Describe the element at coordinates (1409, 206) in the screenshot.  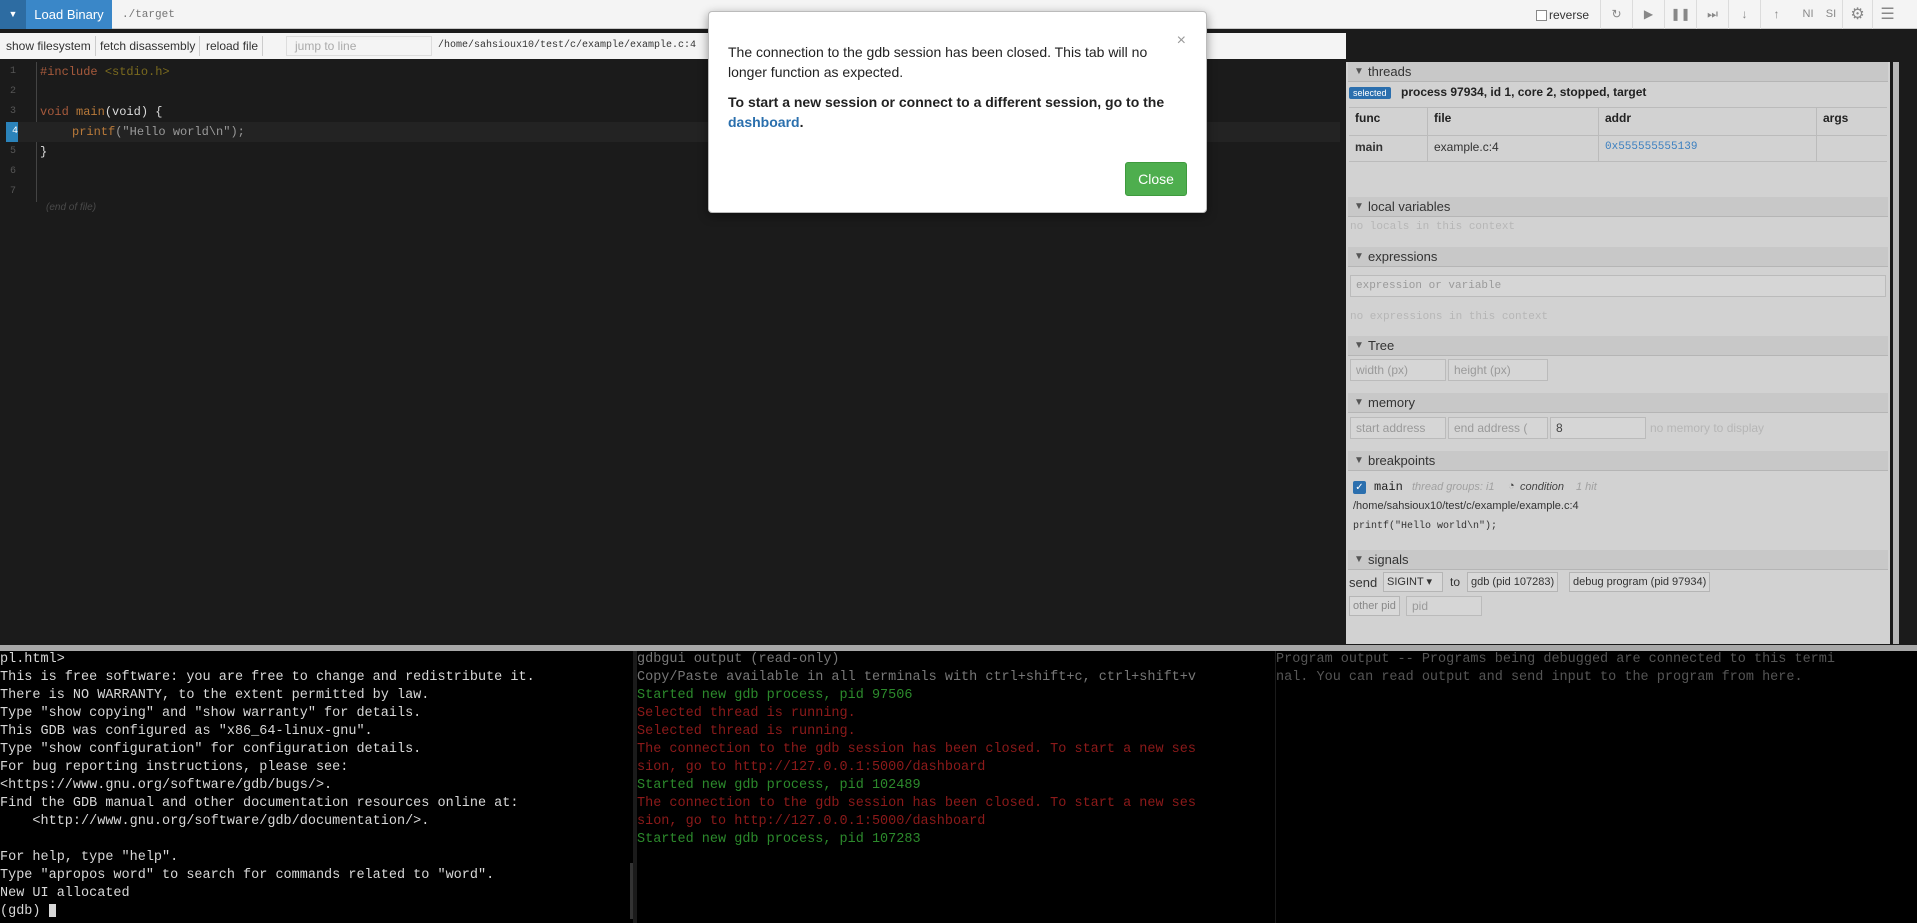
I see `section-title: local variables` at that location.